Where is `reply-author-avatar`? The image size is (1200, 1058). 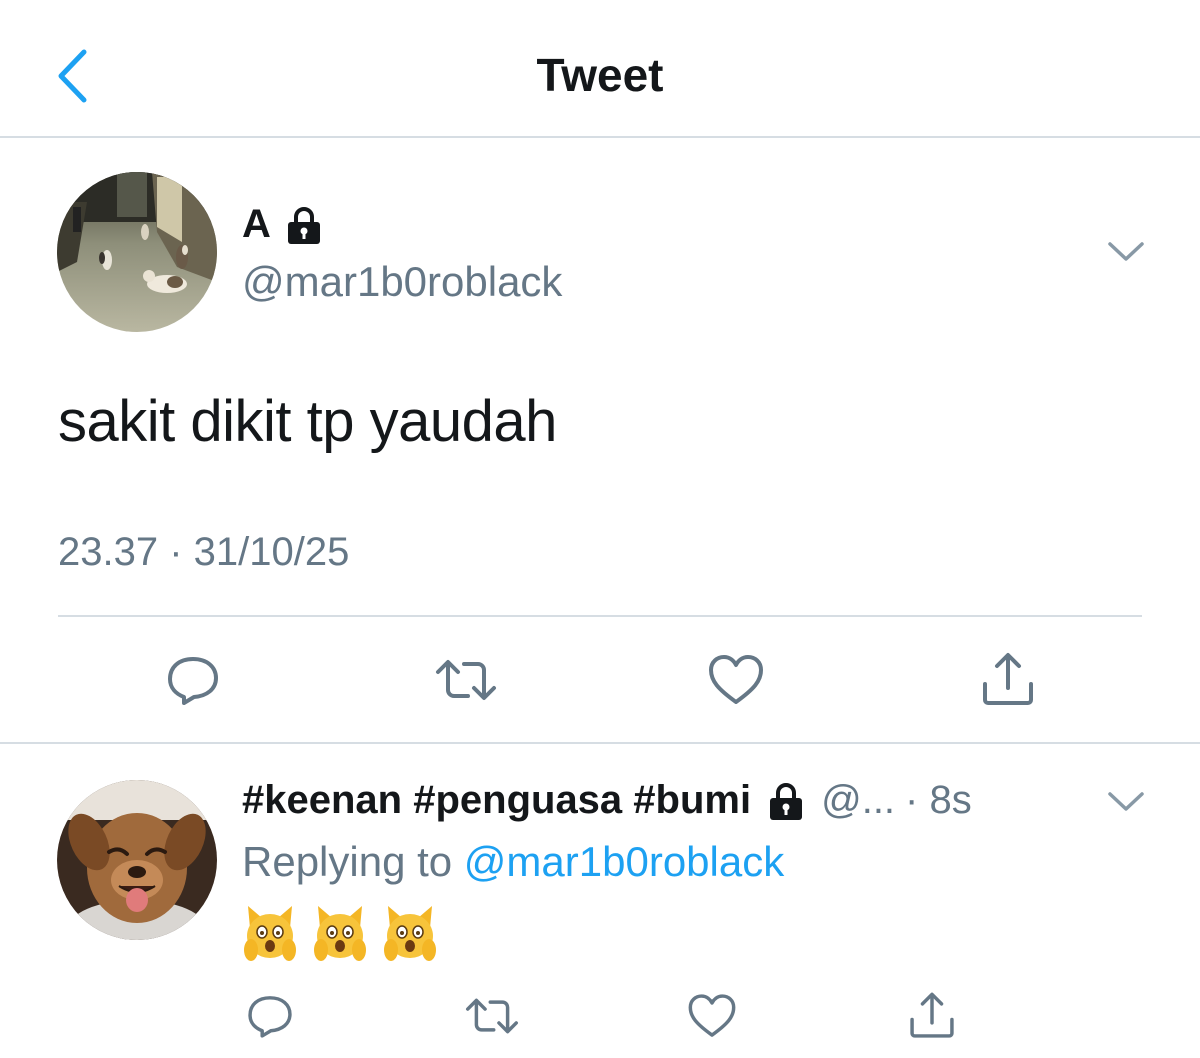 reply-author-avatar is located at coordinates (137, 860).